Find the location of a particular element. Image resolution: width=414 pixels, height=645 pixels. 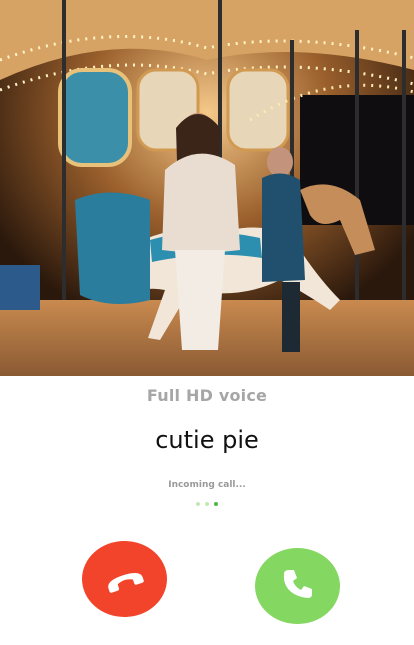

decline-call-button is located at coordinates (124, 579).